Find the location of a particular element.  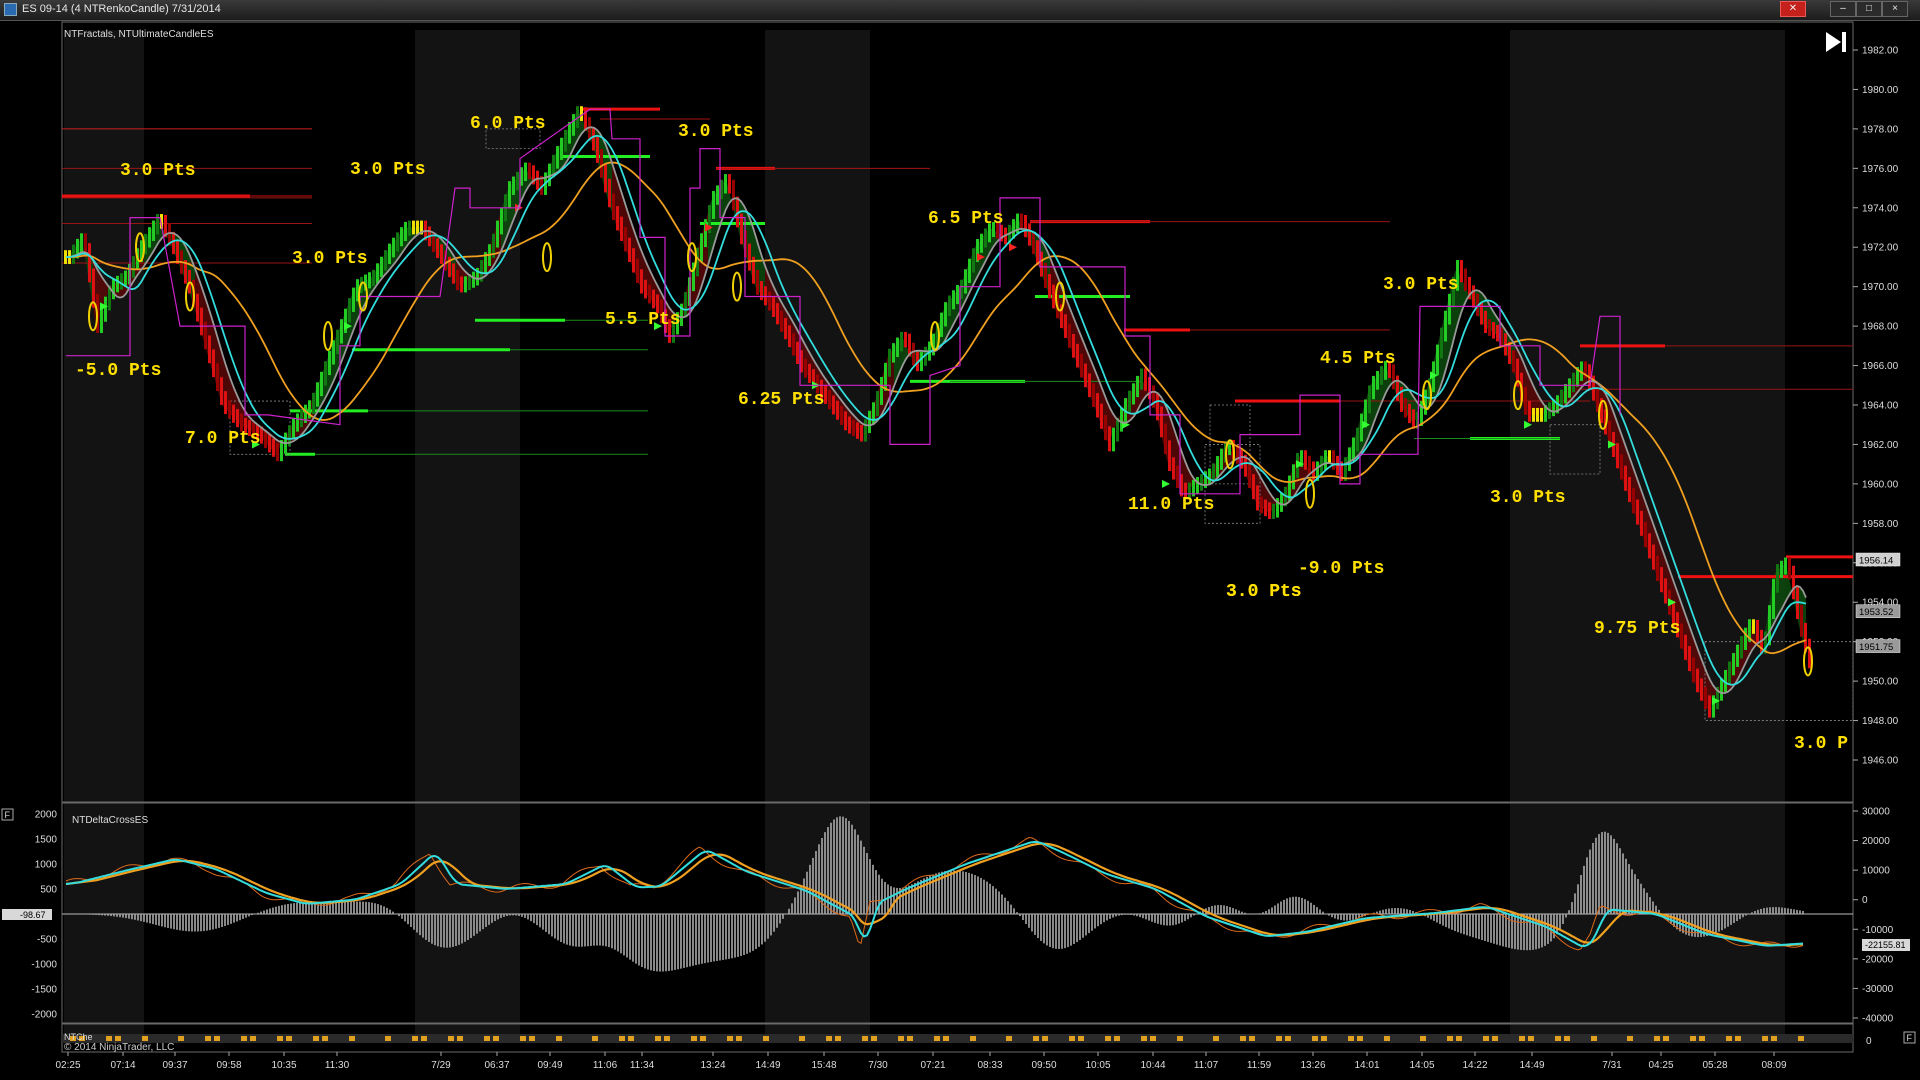

trade-label: 11.0 Pts is located at coordinates (1171, 505).